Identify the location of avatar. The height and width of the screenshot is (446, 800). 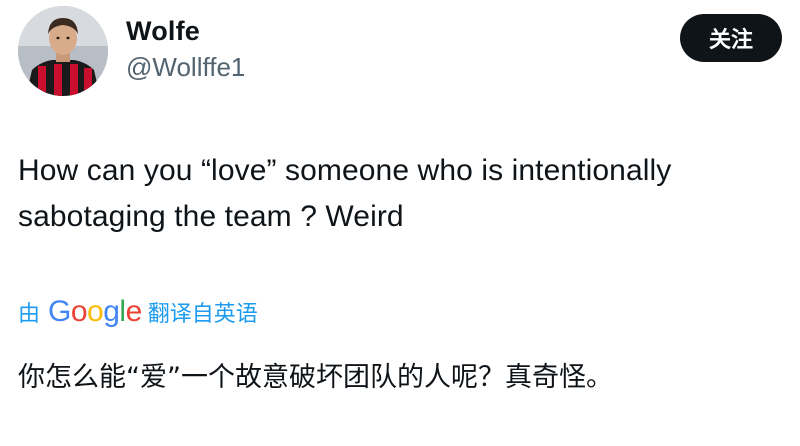
(63, 51).